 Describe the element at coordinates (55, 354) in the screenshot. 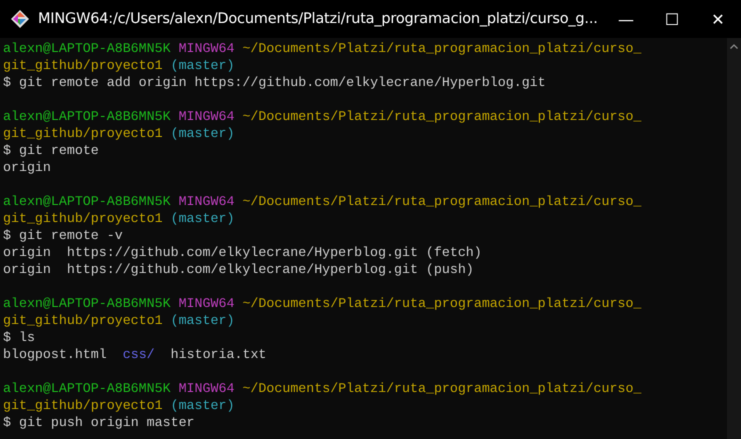

I see `output-text: blogpost.html` at that location.